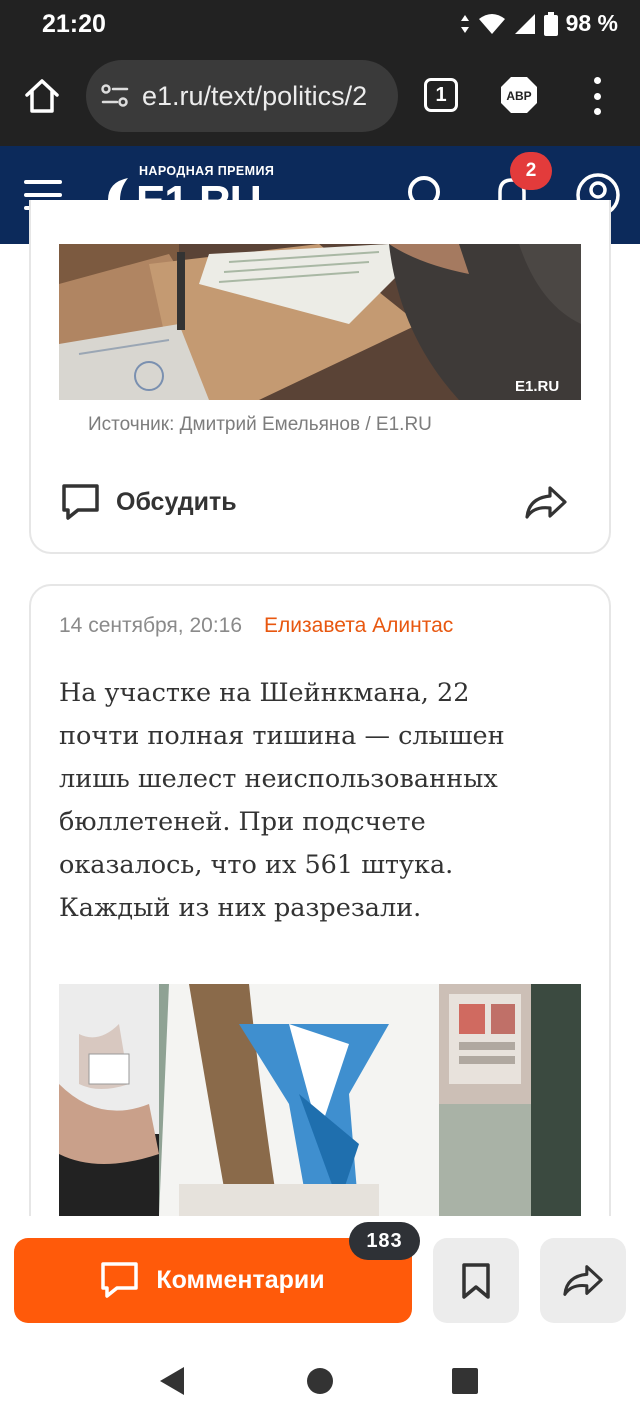  I want to click on wifi-icon, so click(491, 23).